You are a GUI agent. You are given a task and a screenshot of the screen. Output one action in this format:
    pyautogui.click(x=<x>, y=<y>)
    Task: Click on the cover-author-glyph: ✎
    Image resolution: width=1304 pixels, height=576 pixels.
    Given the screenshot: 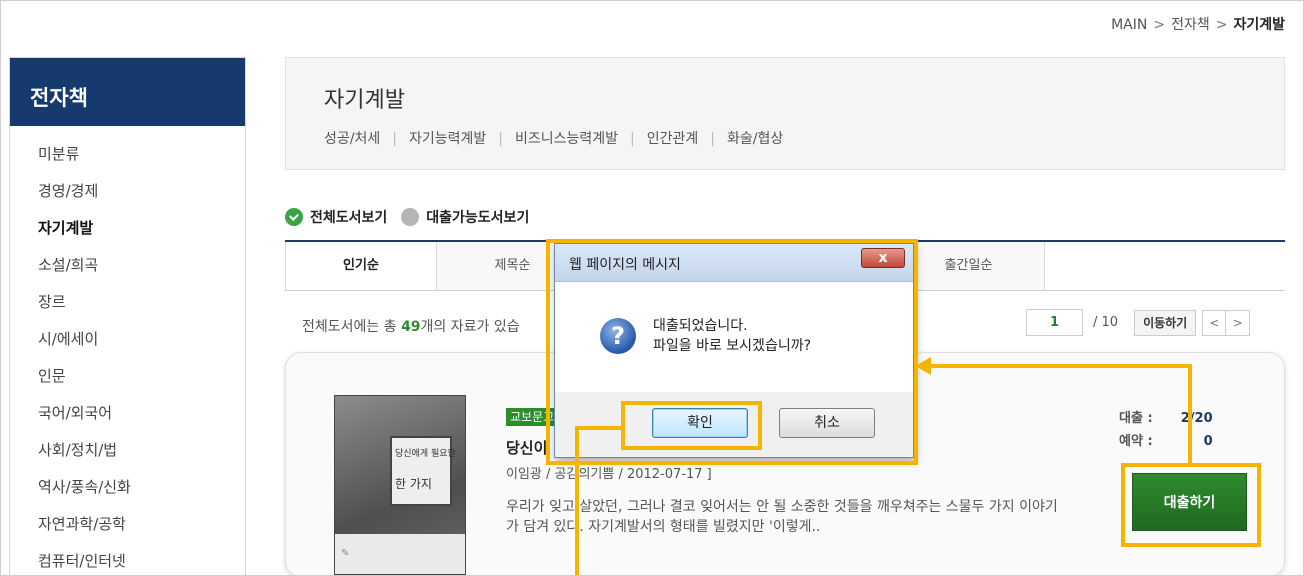 What is the action you would take?
    pyautogui.click(x=345, y=553)
    